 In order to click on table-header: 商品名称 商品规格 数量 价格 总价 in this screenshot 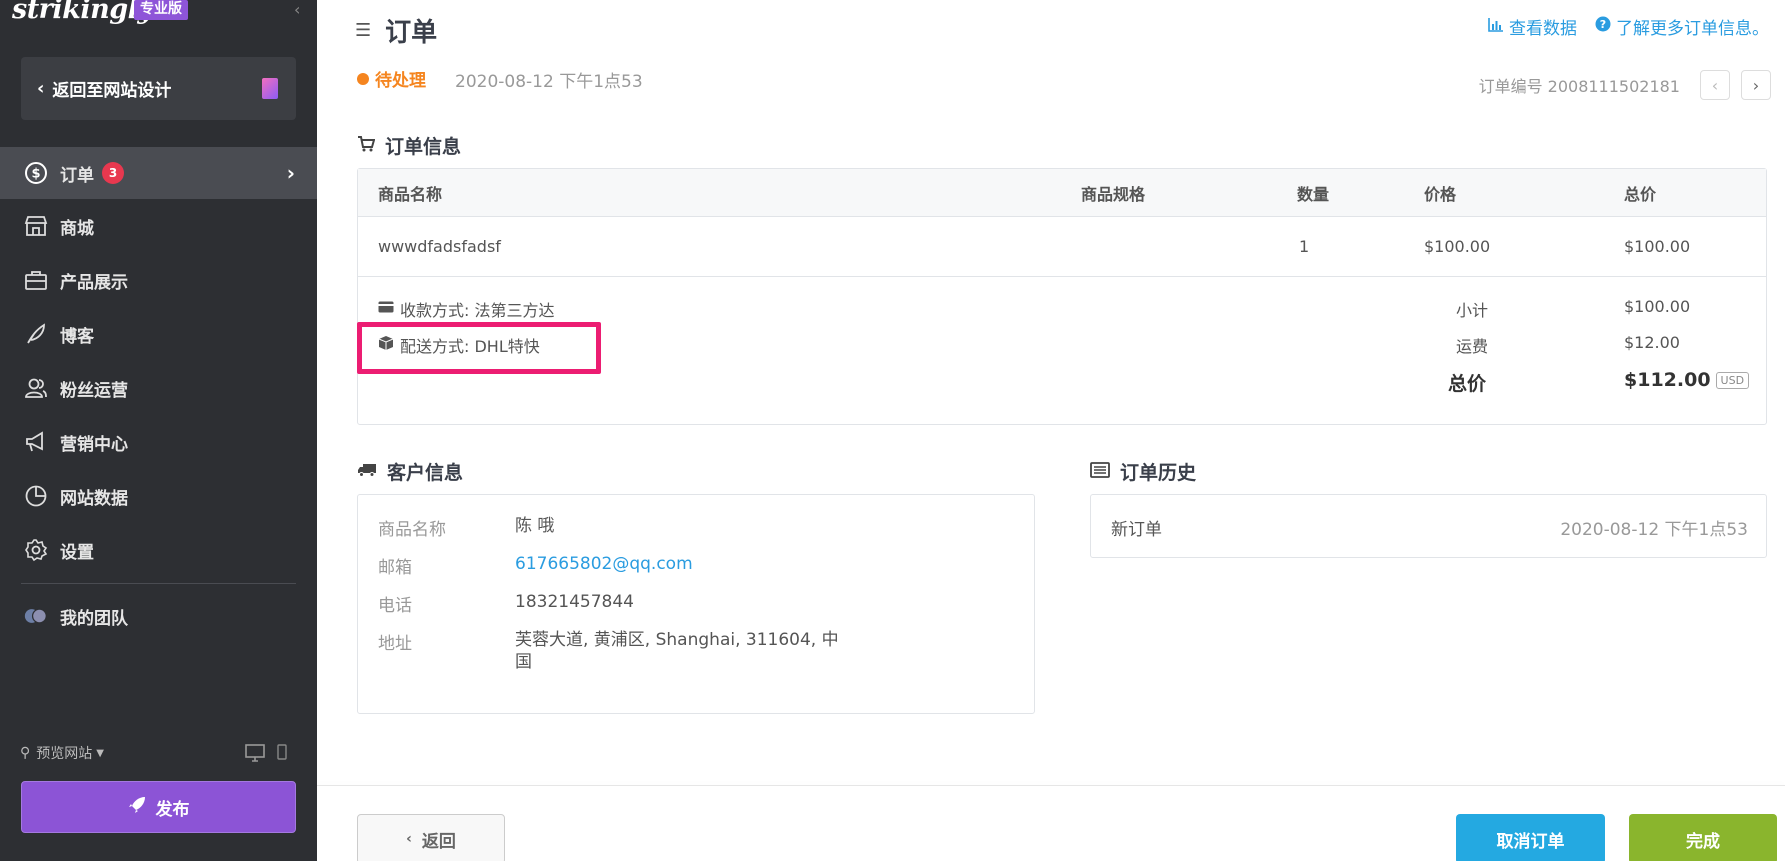, I will do `click(1062, 193)`.